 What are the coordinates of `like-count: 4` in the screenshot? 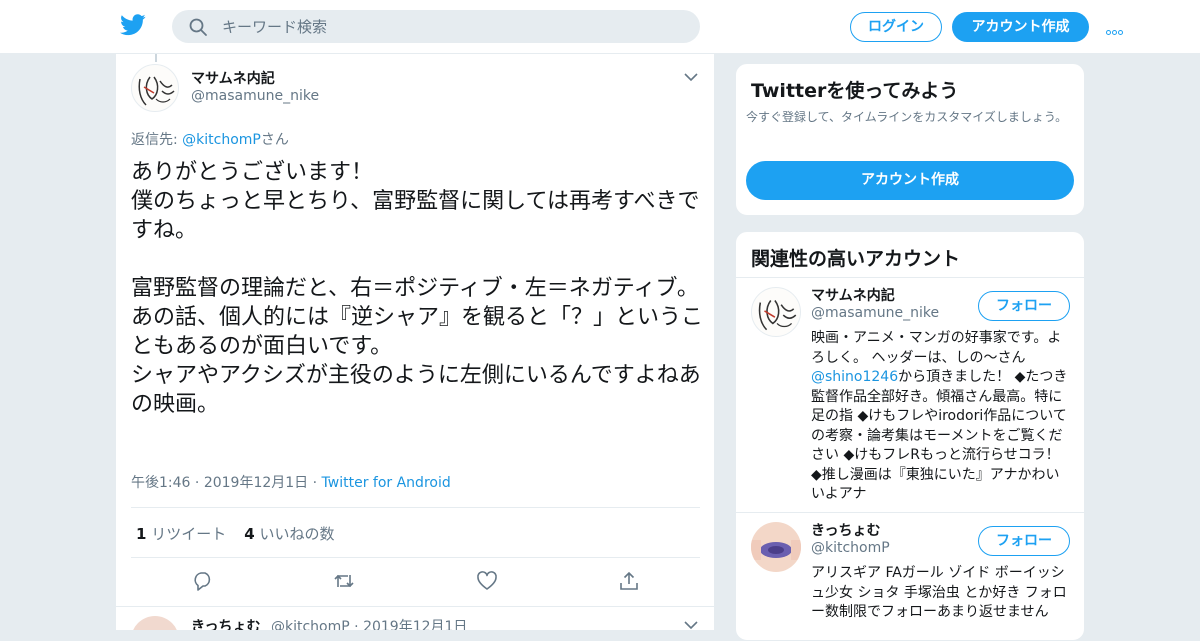 It's located at (249, 534).